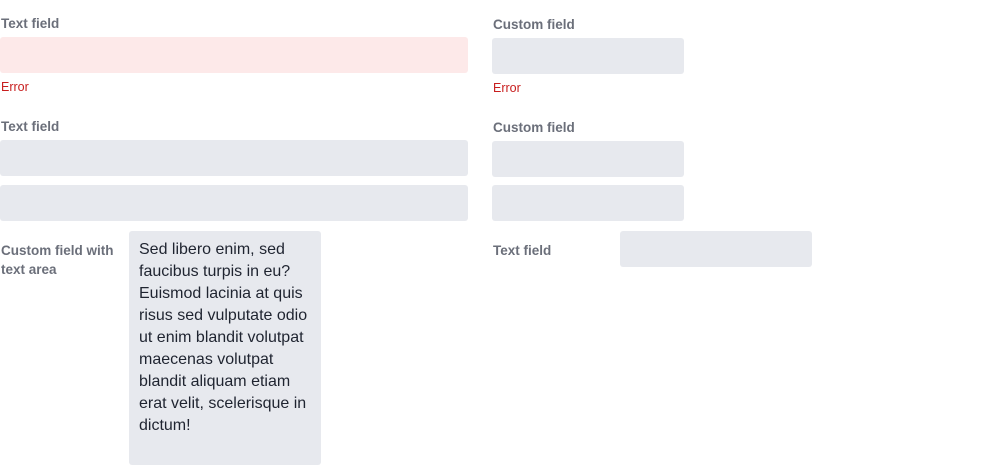 The height and width of the screenshot is (470, 1008). I want to click on text-field-multi-label: Text field, so click(30, 126).